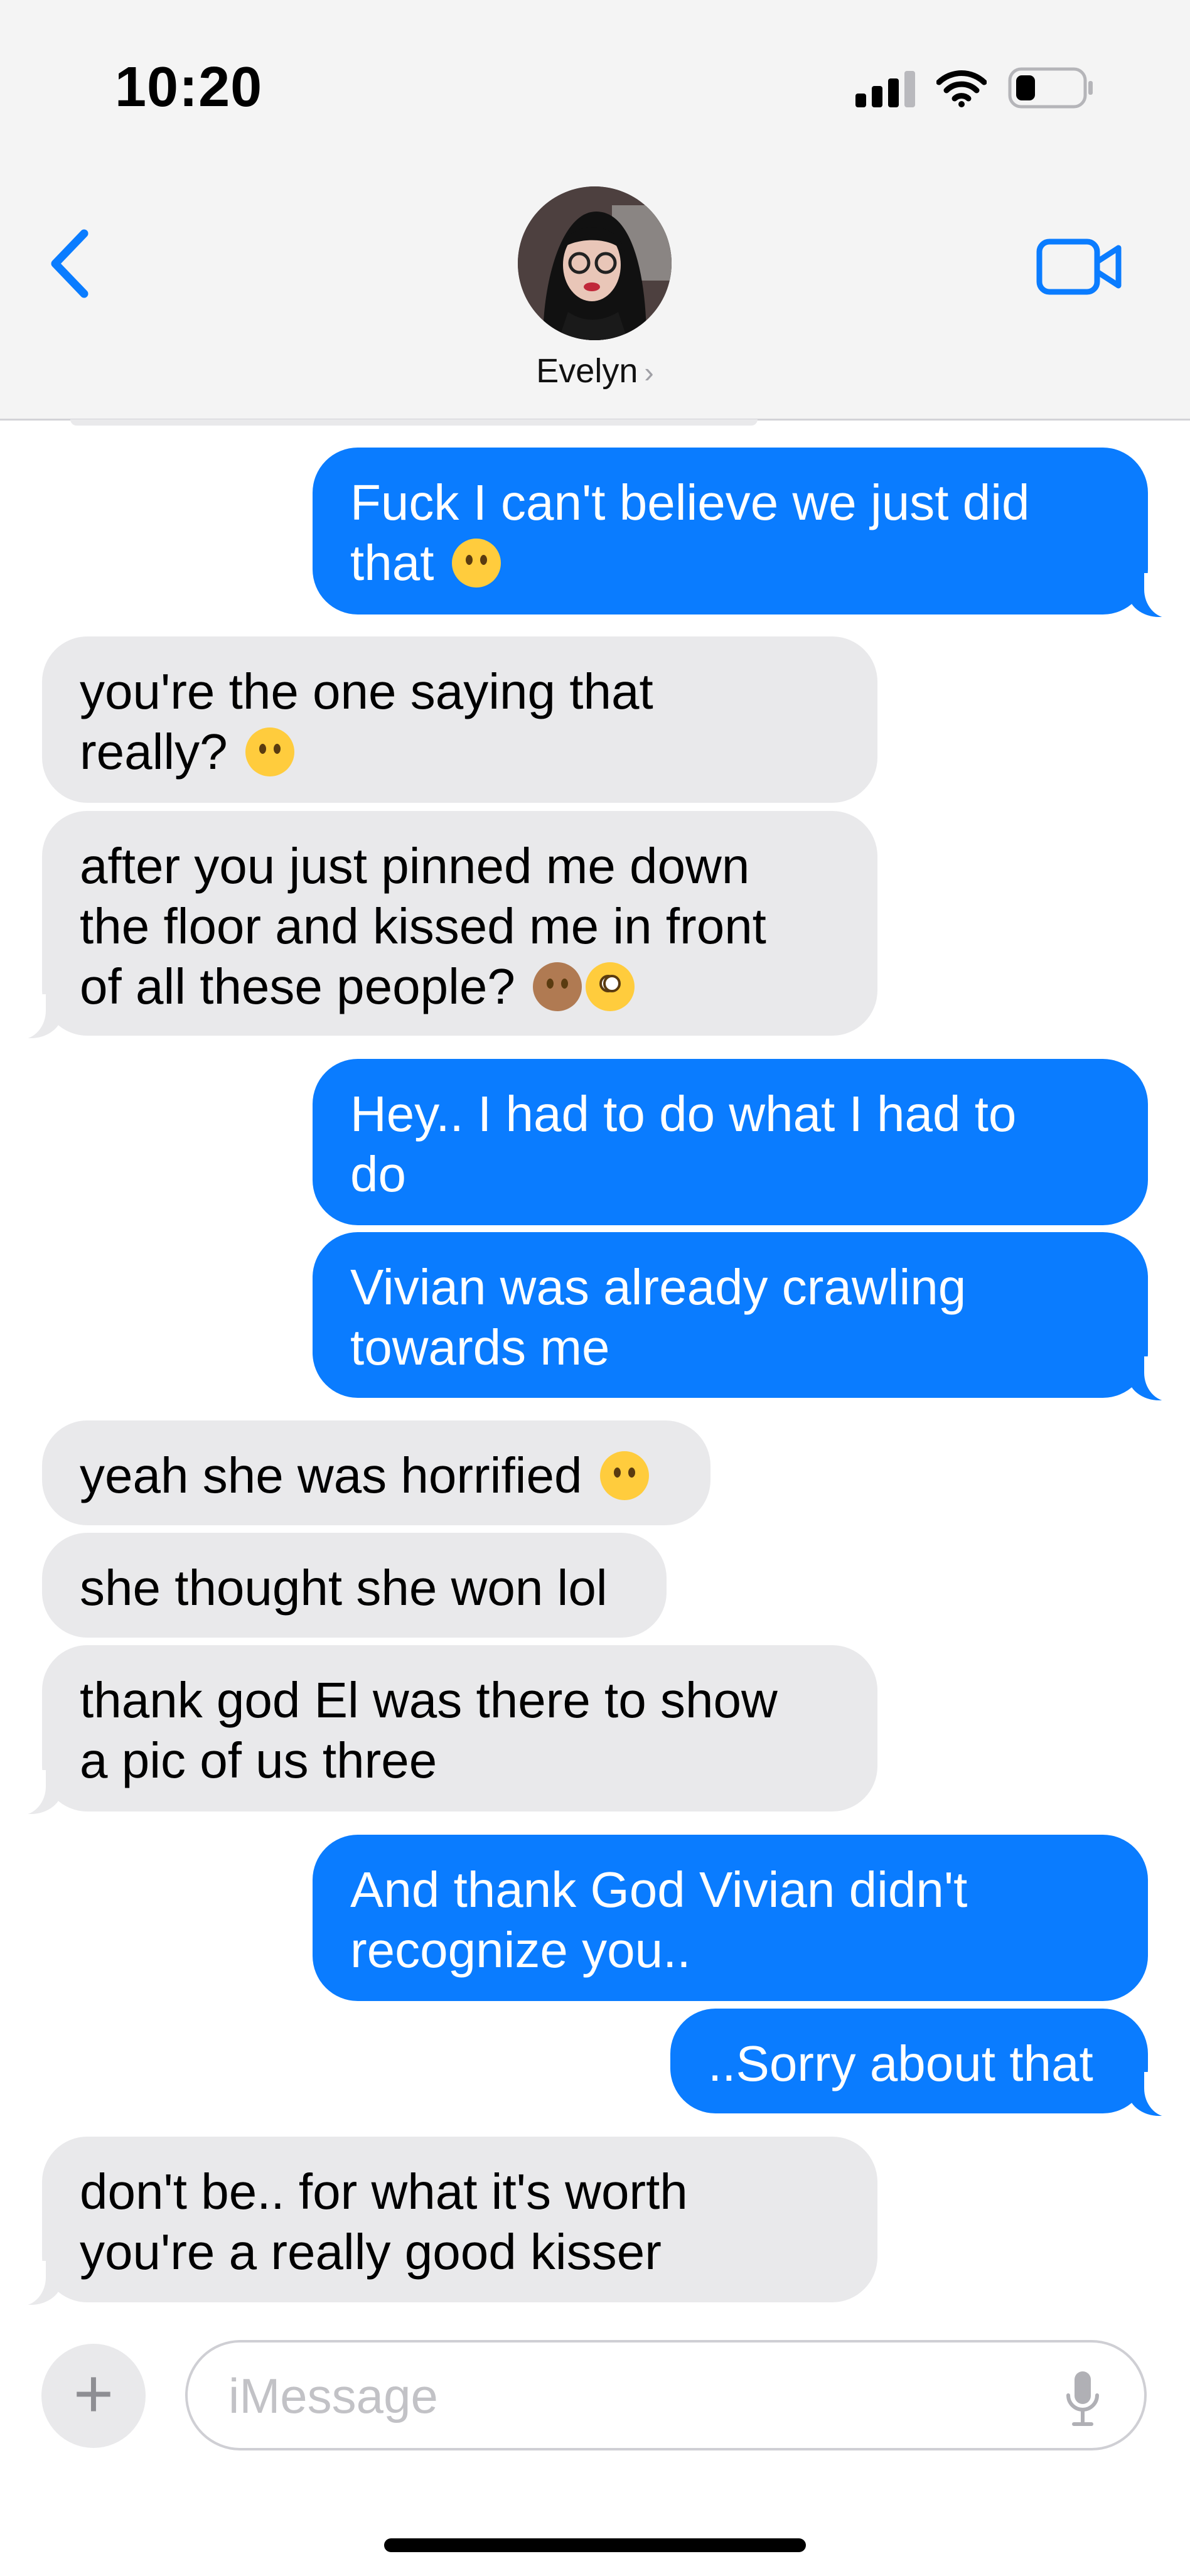 The height and width of the screenshot is (2576, 1190). I want to click on message-text-line: of all these people?, so click(297, 986).